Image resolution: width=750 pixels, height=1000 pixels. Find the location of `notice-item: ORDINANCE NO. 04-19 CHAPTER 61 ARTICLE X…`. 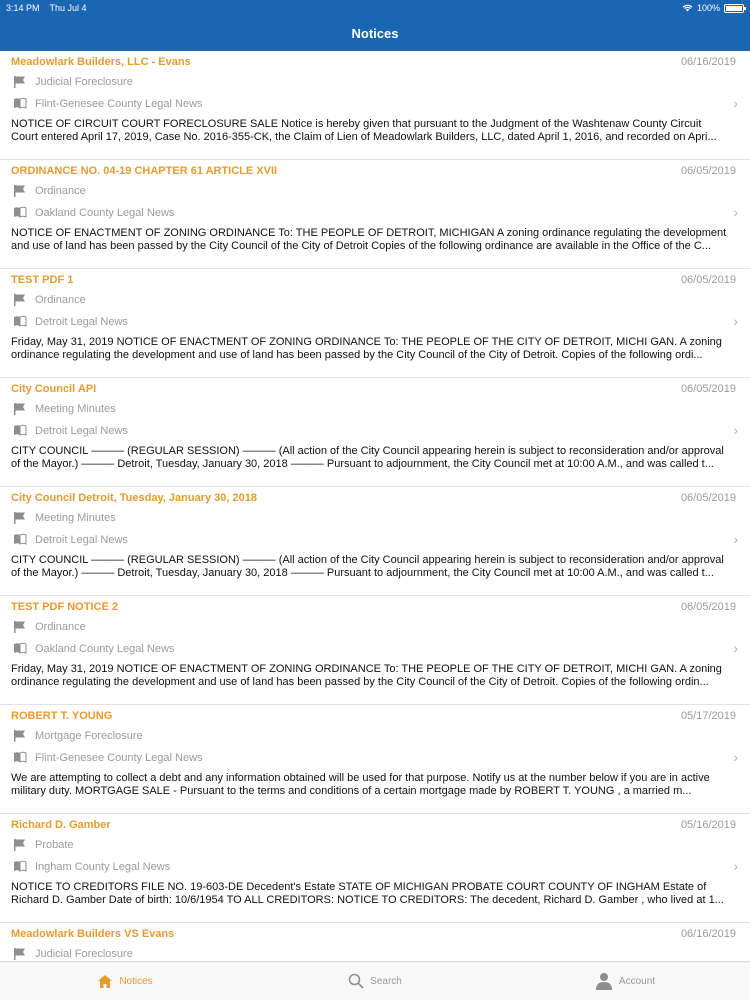

notice-item: ORDINANCE NO. 04-19 CHAPTER 61 ARTICLE X… is located at coordinates (375, 214).